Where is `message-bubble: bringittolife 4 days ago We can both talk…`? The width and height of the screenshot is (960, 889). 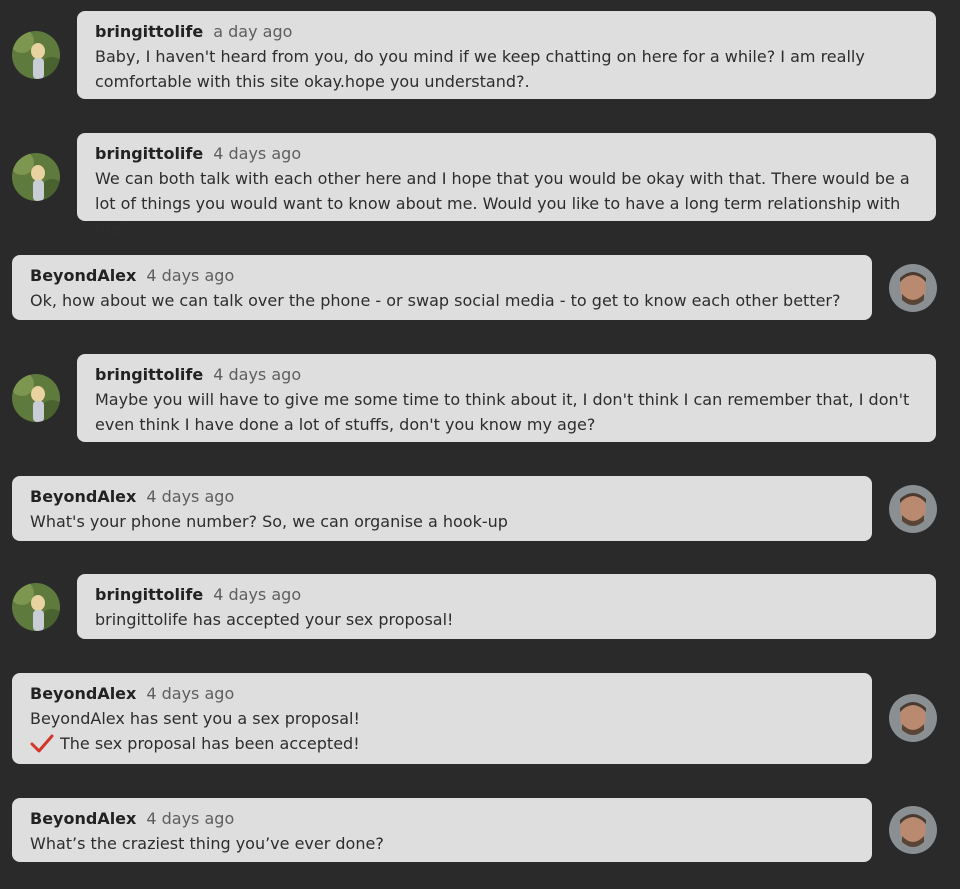
message-bubble: bringittolife 4 days ago We can both talk… is located at coordinates (506, 185).